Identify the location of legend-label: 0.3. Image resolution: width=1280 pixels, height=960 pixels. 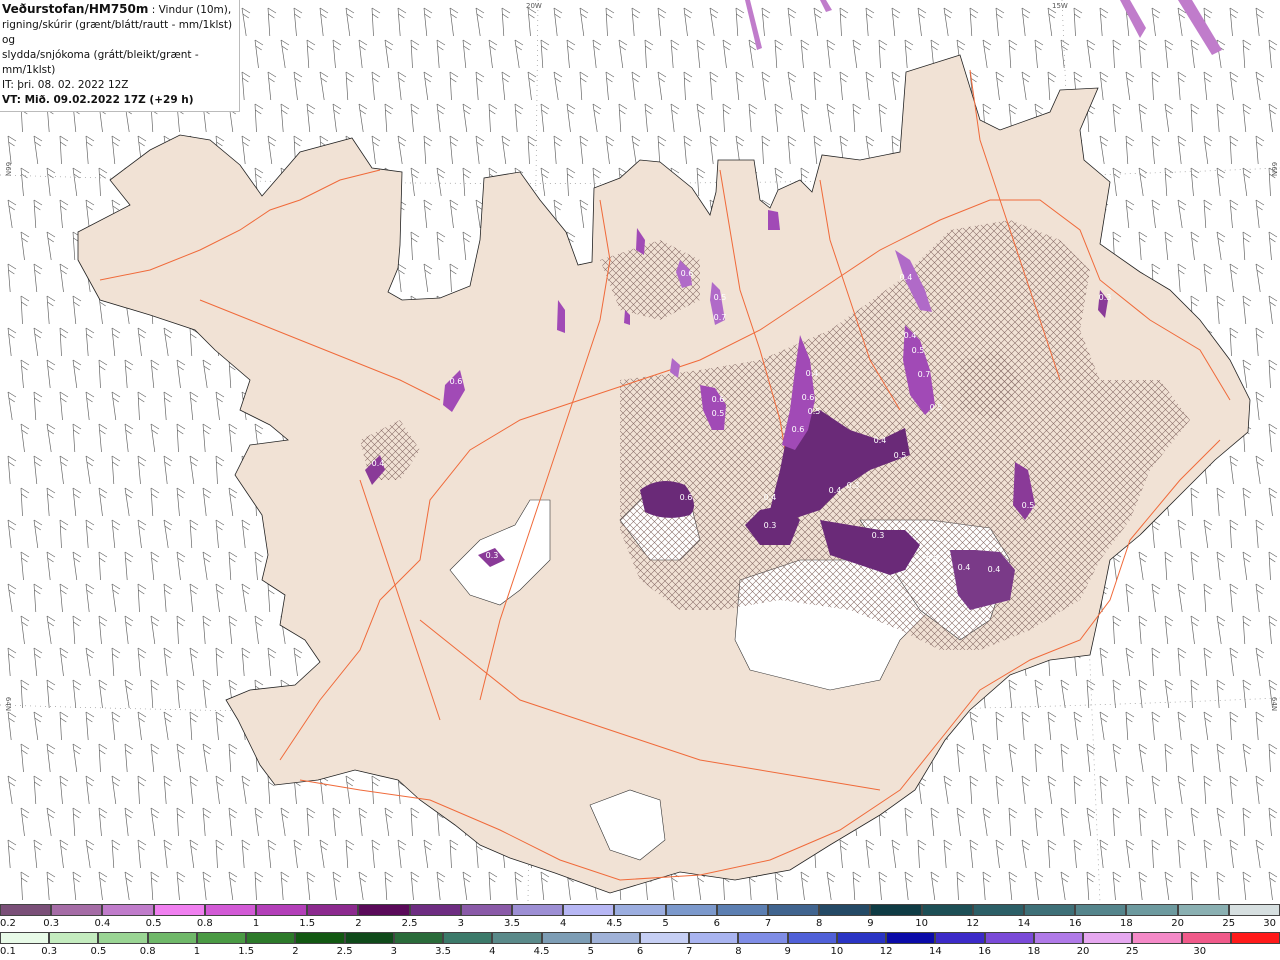
(51, 923).